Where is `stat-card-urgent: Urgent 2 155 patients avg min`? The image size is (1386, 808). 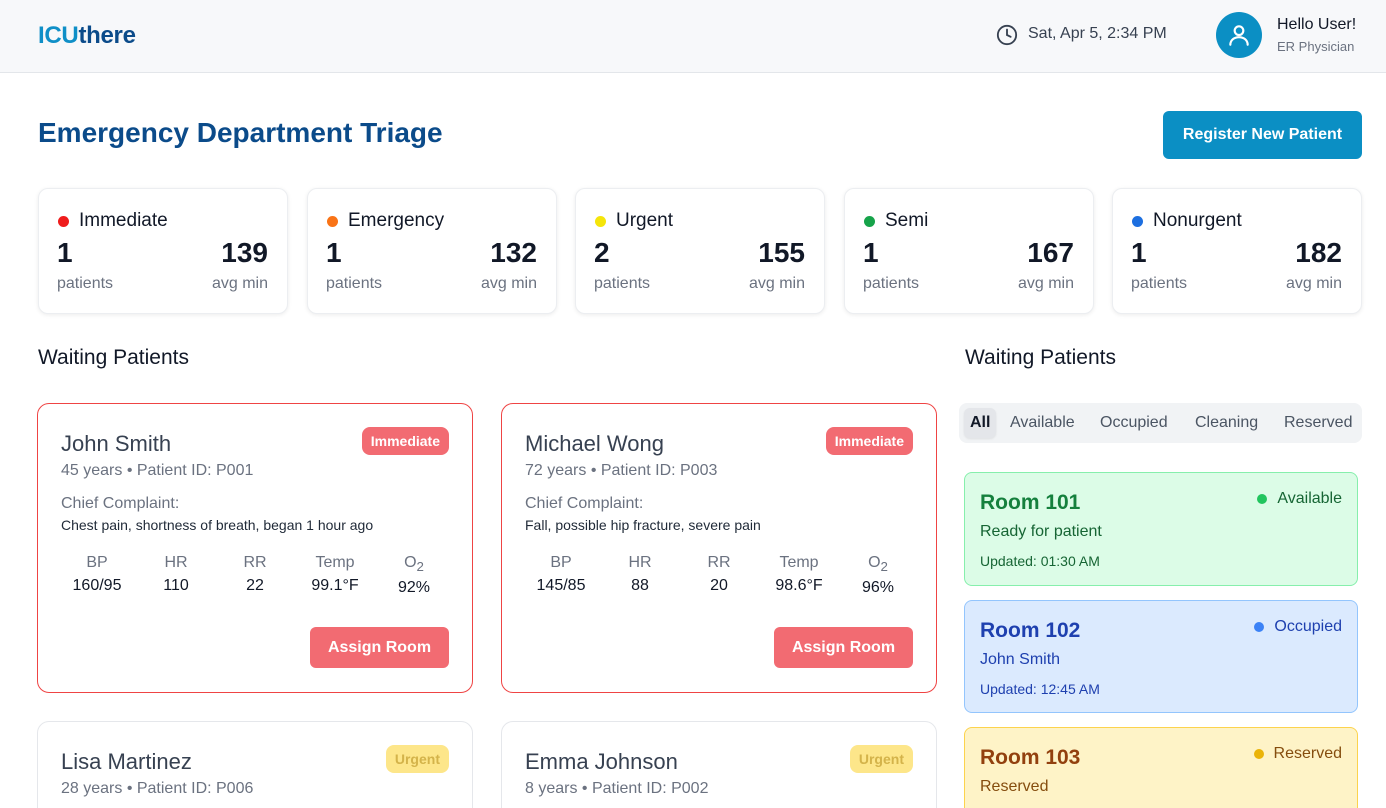
stat-card-urgent: Urgent 2 155 patients avg min is located at coordinates (700, 251).